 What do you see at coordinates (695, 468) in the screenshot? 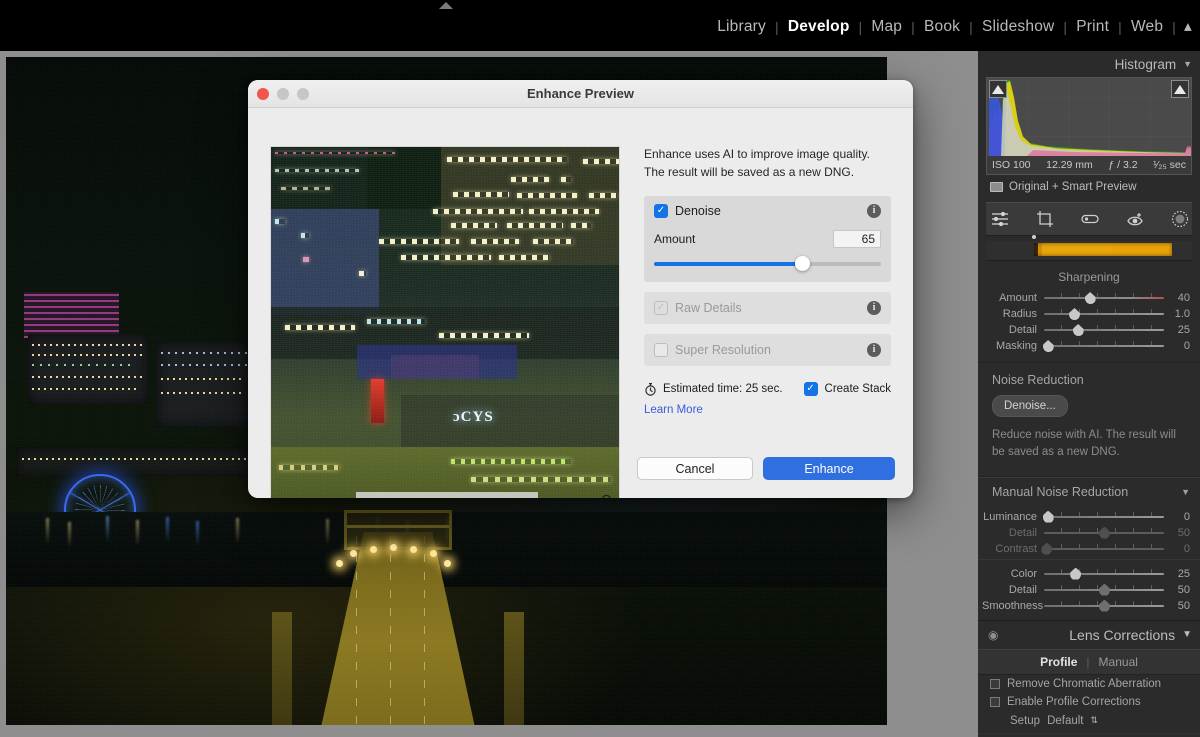
I see `cancel-button: Cancel` at bounding box center [695, 468].